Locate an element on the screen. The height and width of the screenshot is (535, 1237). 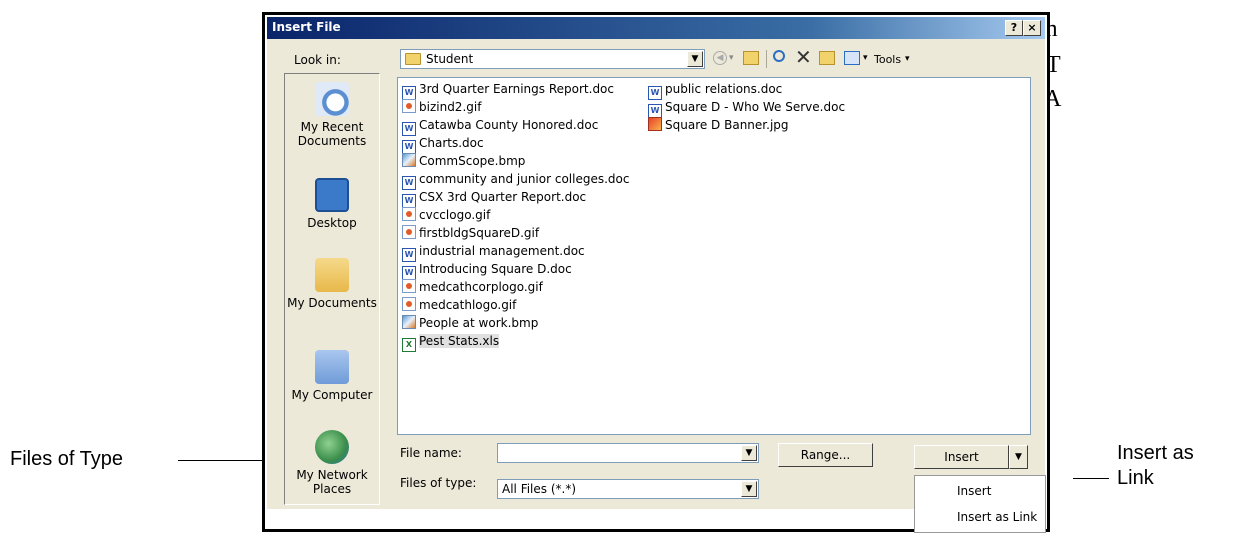
place-desktop: Desktop is located at coordinates (332, 204).